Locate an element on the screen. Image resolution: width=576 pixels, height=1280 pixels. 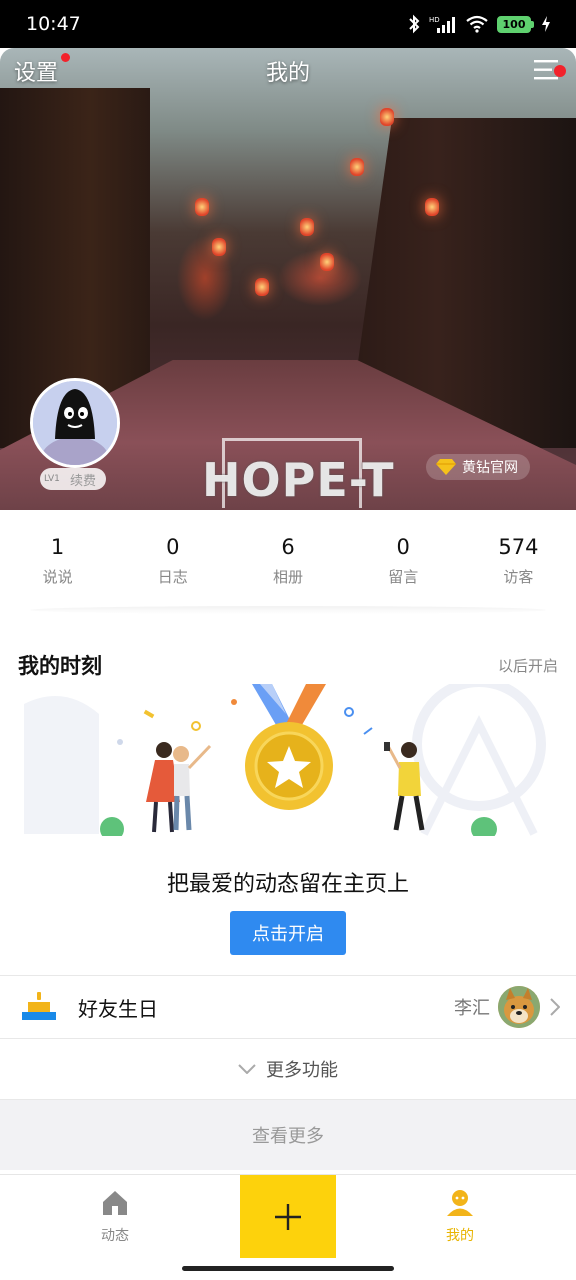
stat-album: 6 相册 is located at coordinates (287, 569).